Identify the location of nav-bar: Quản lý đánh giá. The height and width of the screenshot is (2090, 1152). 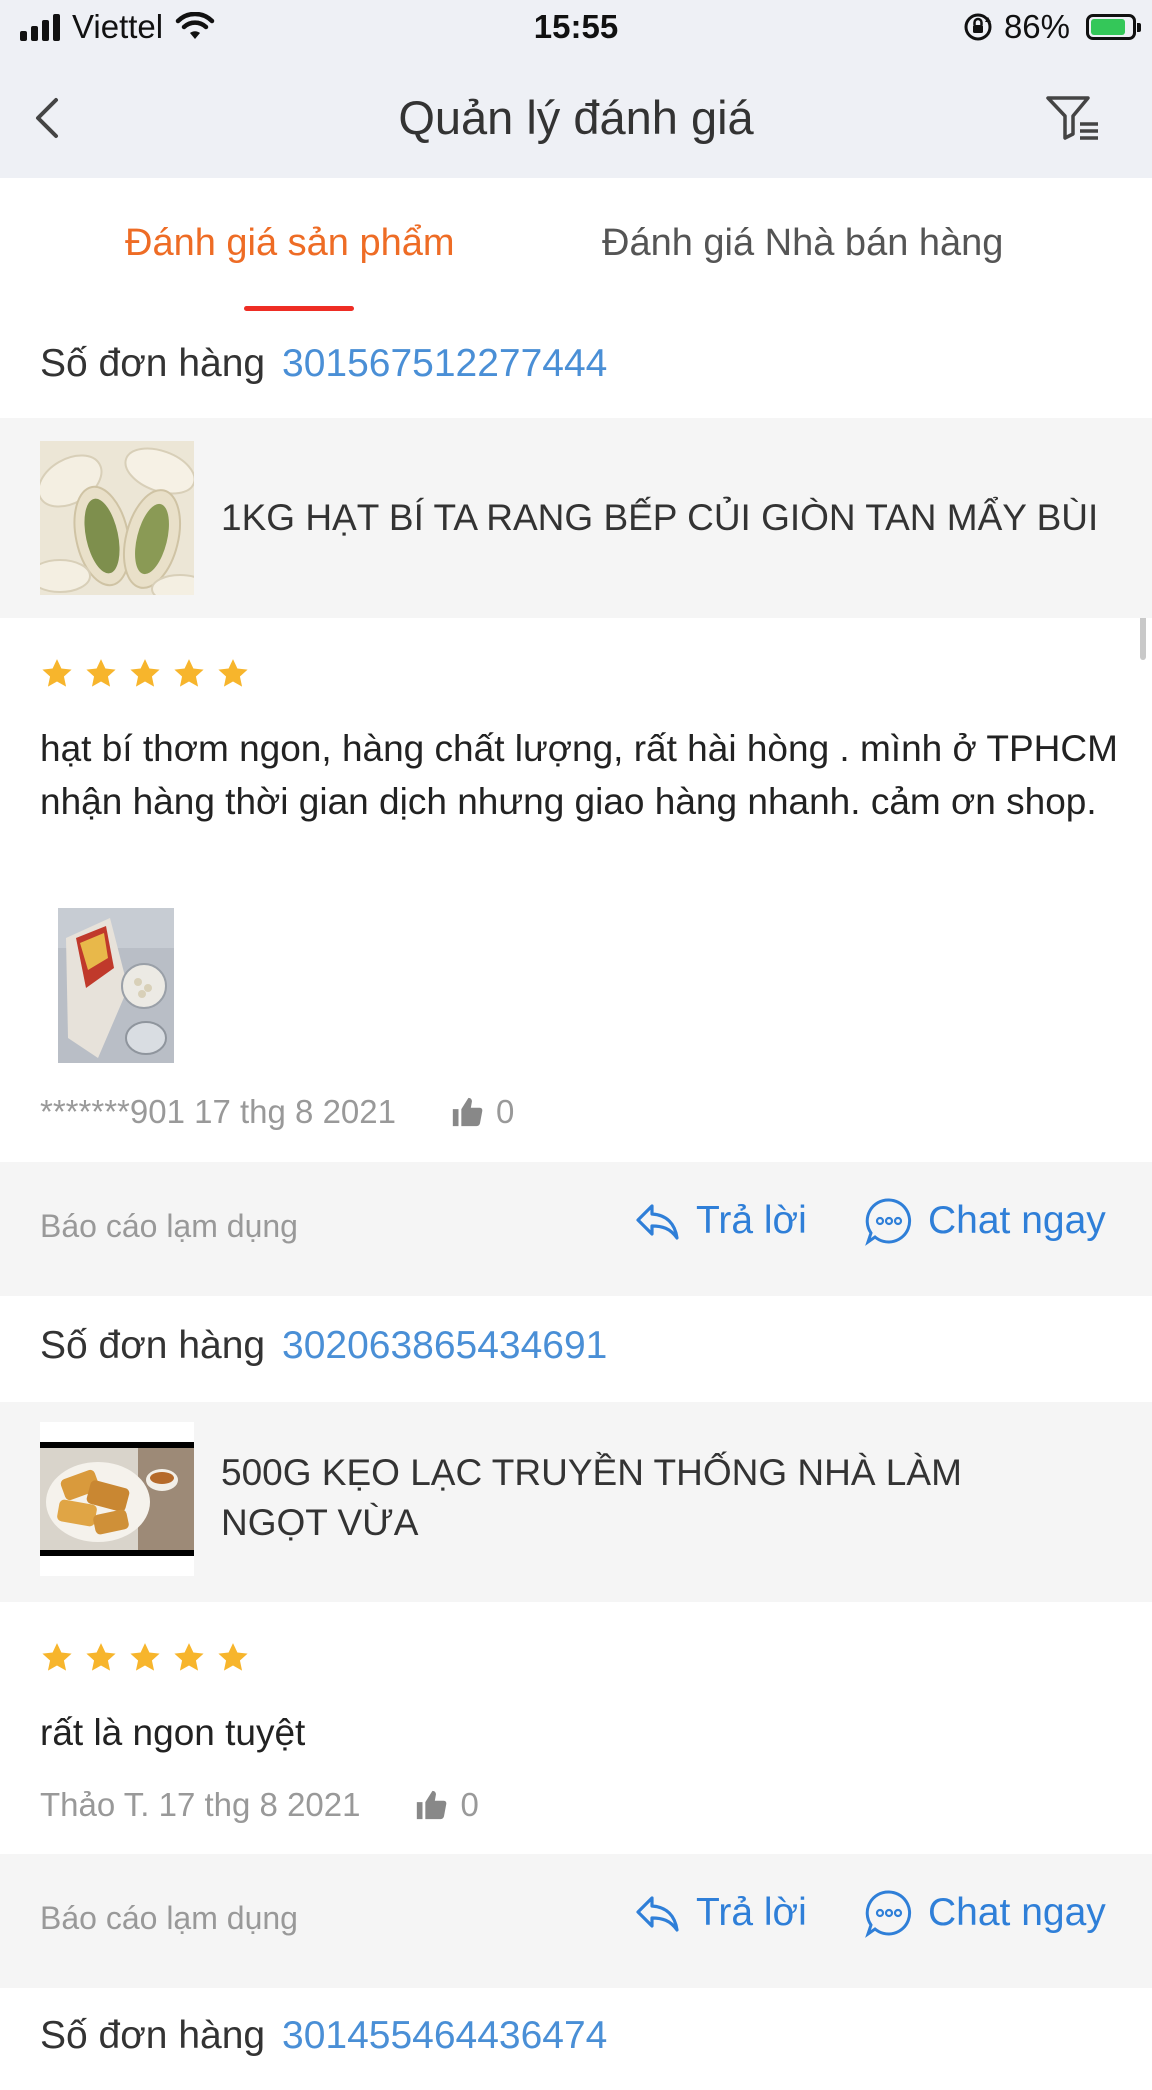
(576, 120).